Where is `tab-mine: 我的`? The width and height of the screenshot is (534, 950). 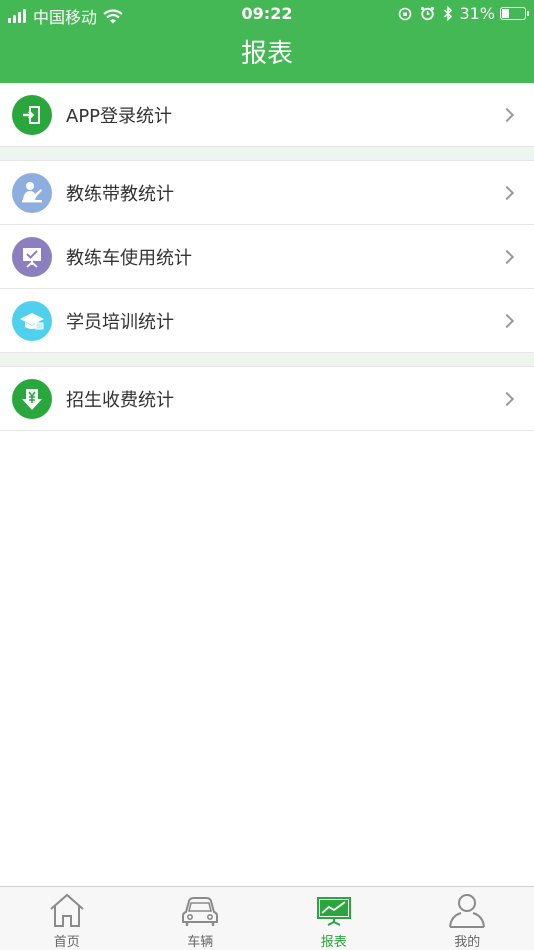 tab-mine: 我的 is located at coordinates (467, 918).